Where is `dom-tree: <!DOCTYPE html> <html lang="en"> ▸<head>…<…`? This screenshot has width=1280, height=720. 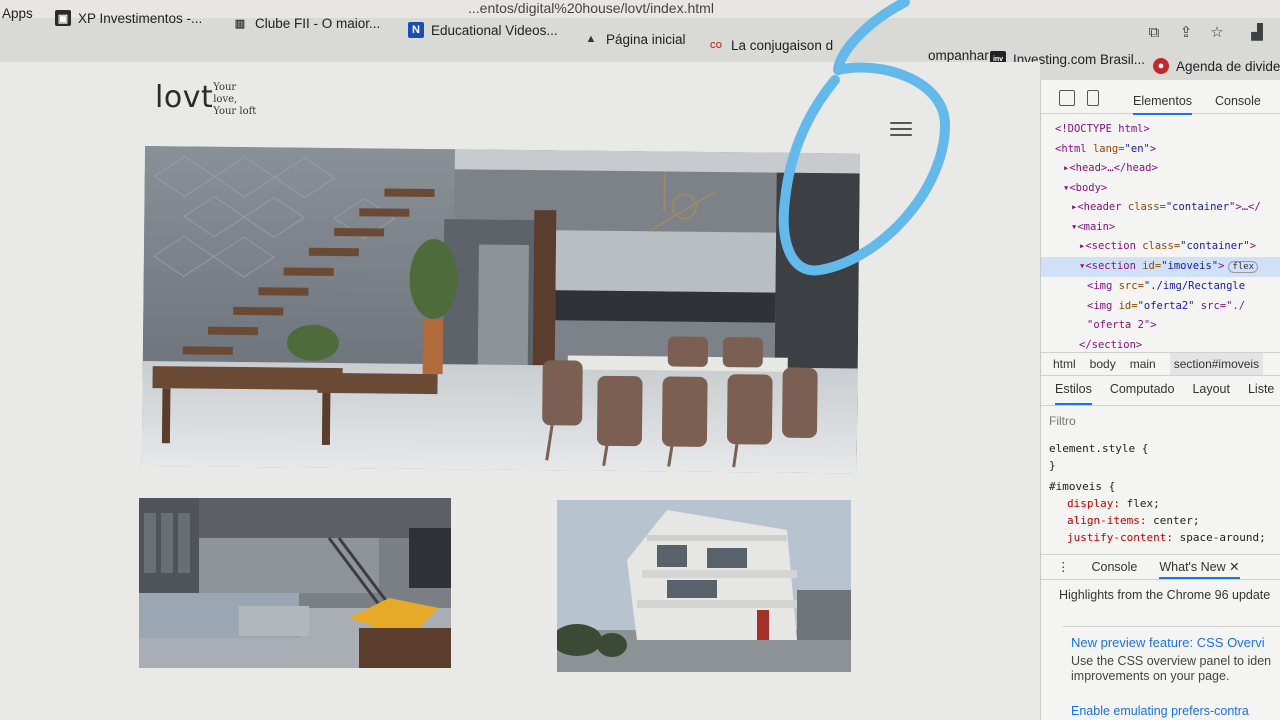 dom-tree: <!DOCTYPE html> <html lang="en"> ▸<head>…<… is located at coordinates (1160, 237).